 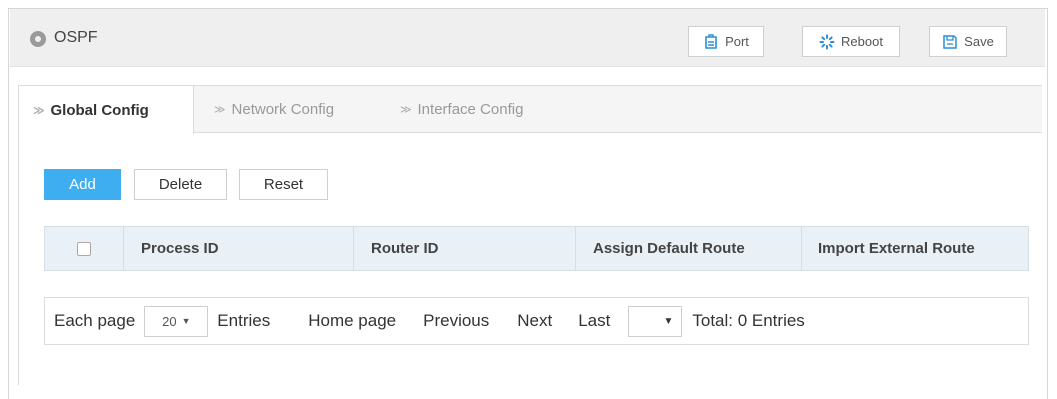 What do you see at coordinates (465, 248) in the screenshot?
I see `column-header-router-id: Router ID` at bounding box center [465, 248].